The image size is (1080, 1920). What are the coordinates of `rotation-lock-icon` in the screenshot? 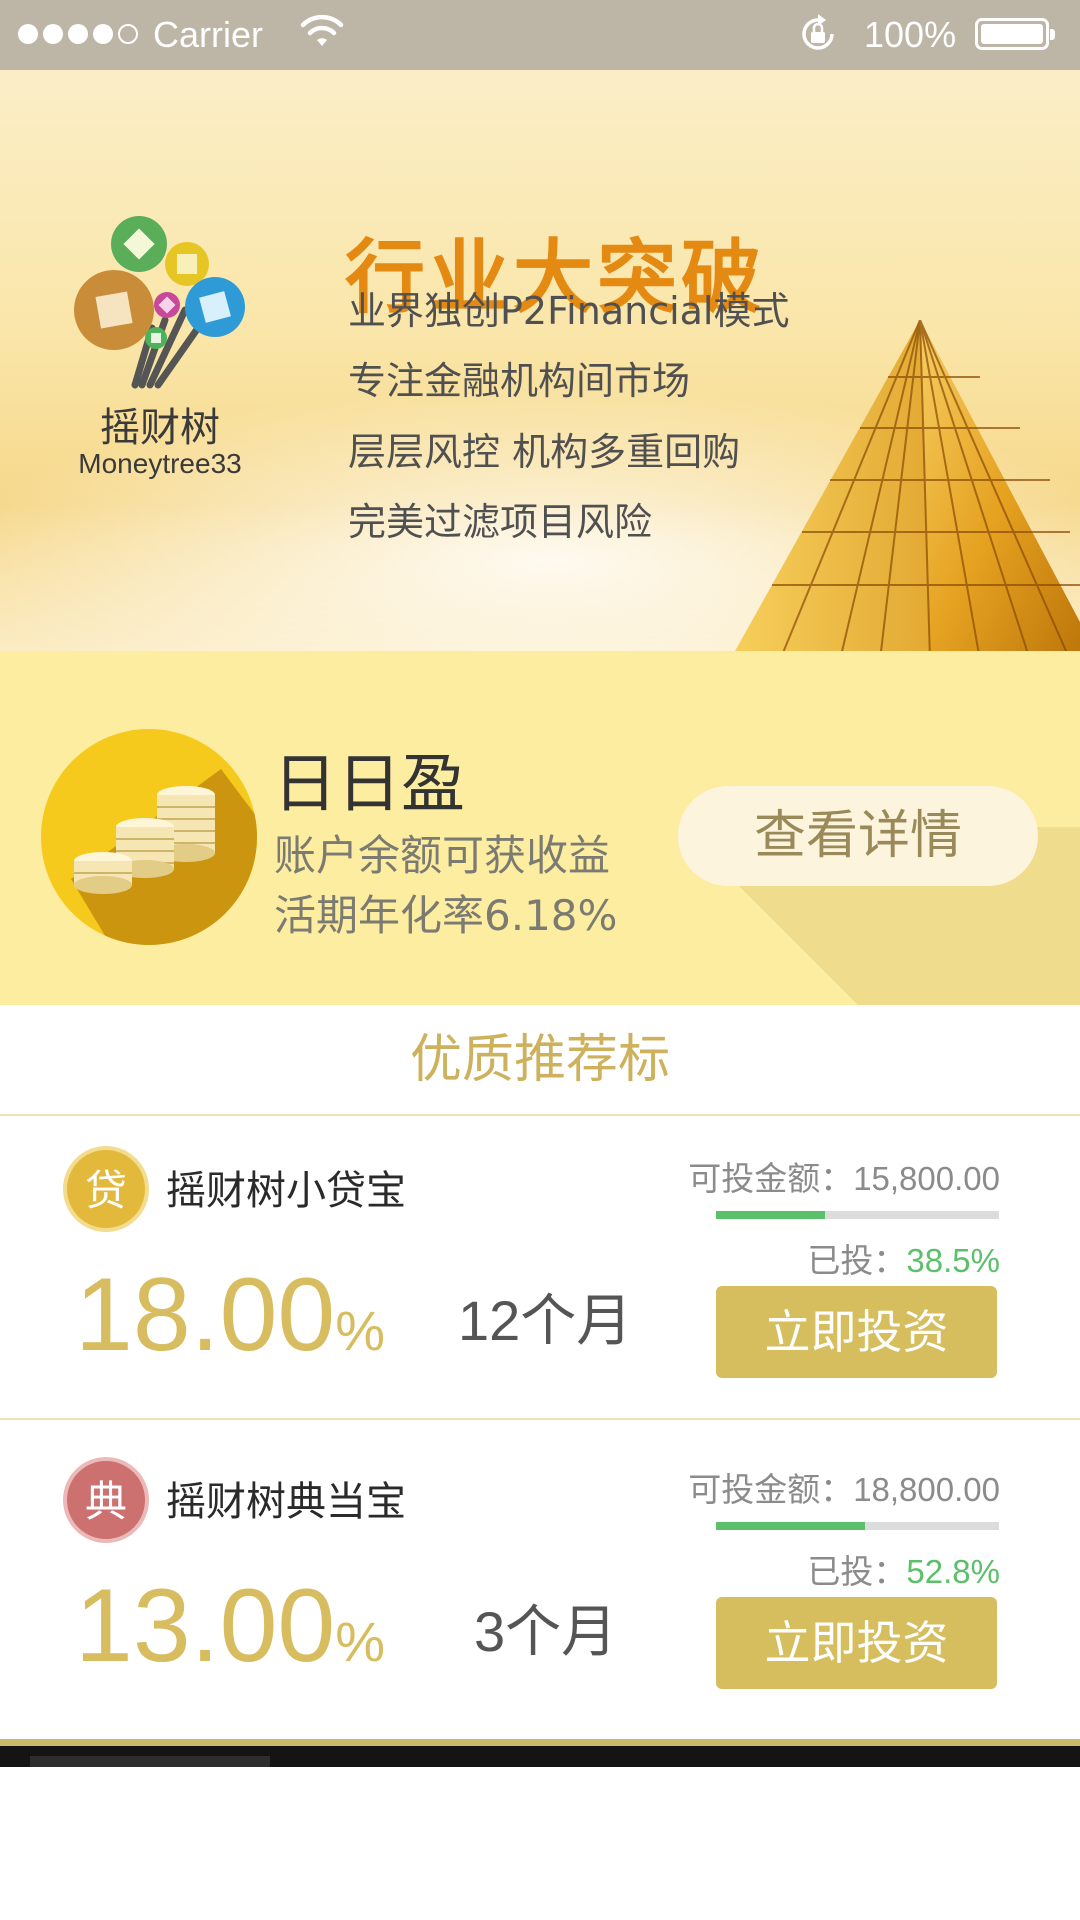 It's located at (818, 32).